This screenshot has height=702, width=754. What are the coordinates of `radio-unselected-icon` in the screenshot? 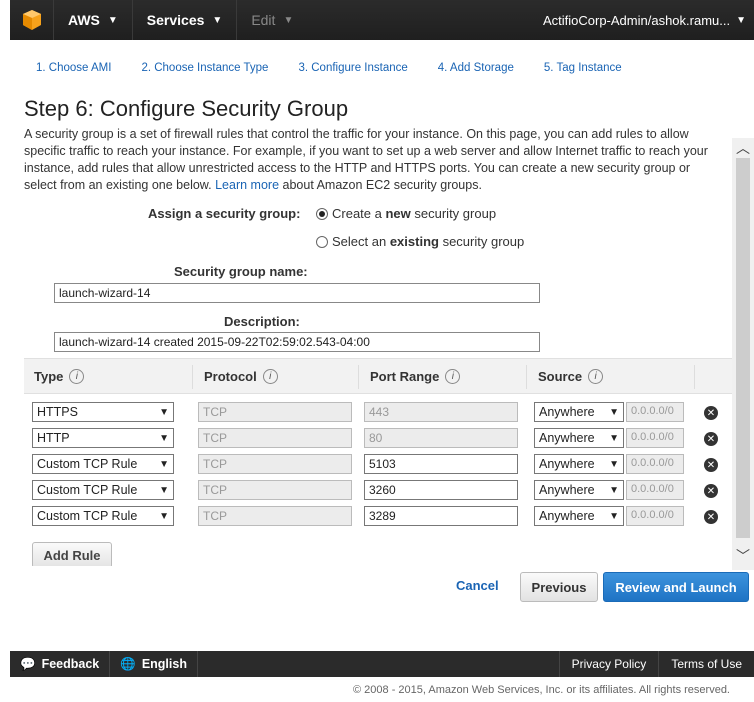 It's located at (322, 241).